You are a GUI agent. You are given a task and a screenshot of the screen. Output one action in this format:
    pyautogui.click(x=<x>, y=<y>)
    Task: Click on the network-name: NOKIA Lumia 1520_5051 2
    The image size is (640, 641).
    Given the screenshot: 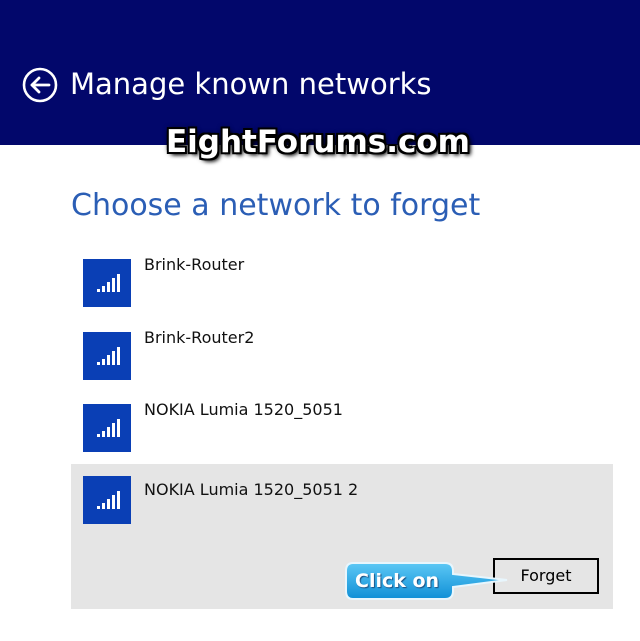 What is the action you would take?
    pyautogui.click(x=251, y=489)
    